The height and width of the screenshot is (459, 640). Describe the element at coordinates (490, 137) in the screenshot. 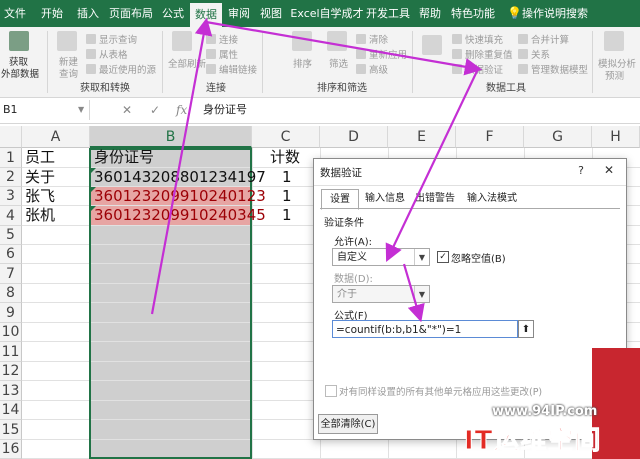

I see `column-header-f: F` at that location.